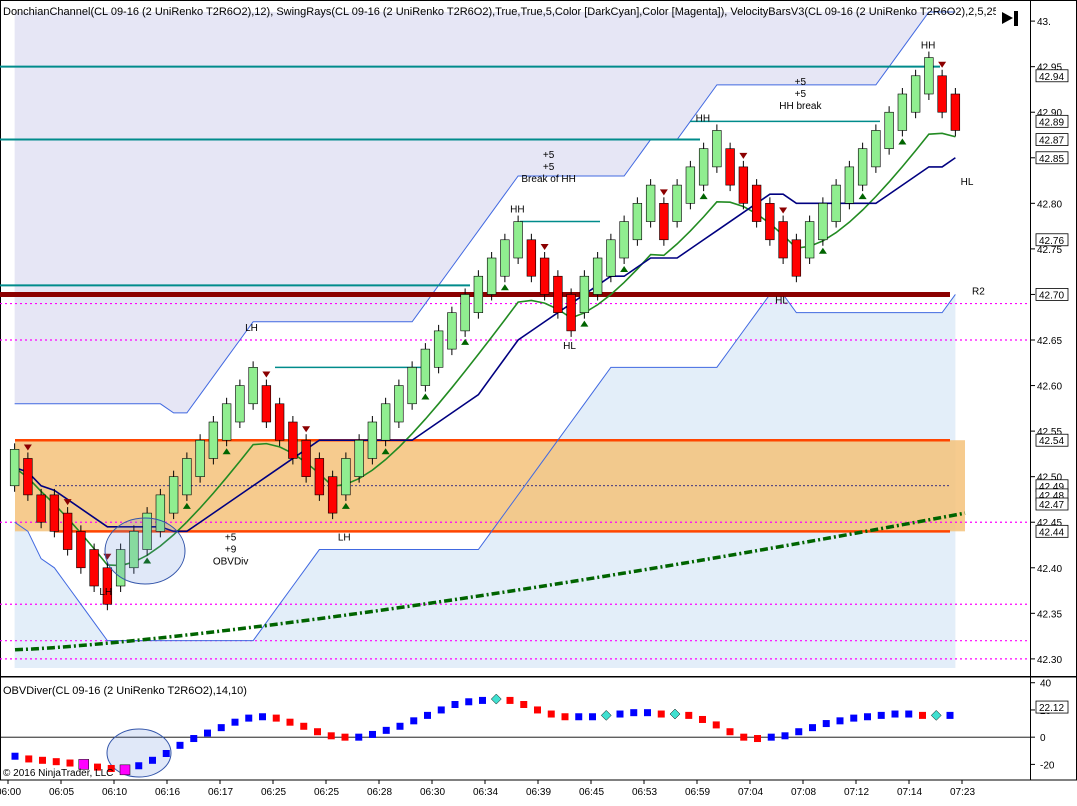  What do you see at coordinates (1051, 441) in the screenshot?
I see `price-marker-label: 42.54` at bounding box center [1051, 441].